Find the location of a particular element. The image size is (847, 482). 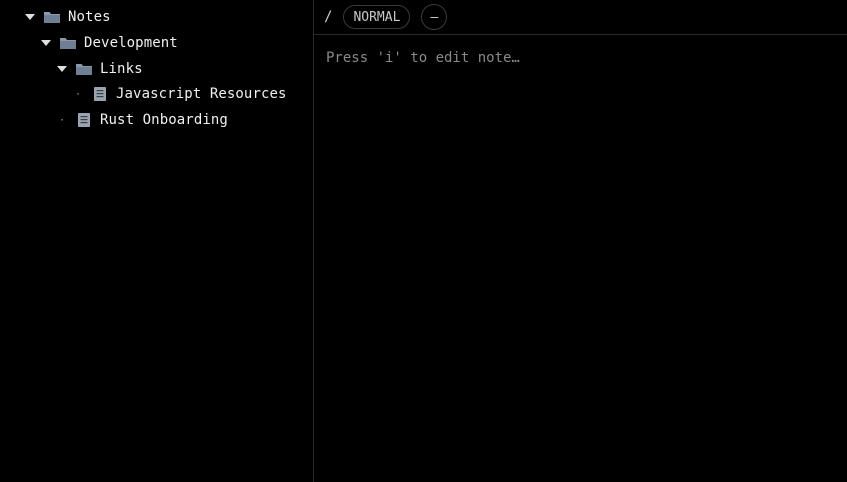

tree-item-development: Development is located at coordinates (108, 43).